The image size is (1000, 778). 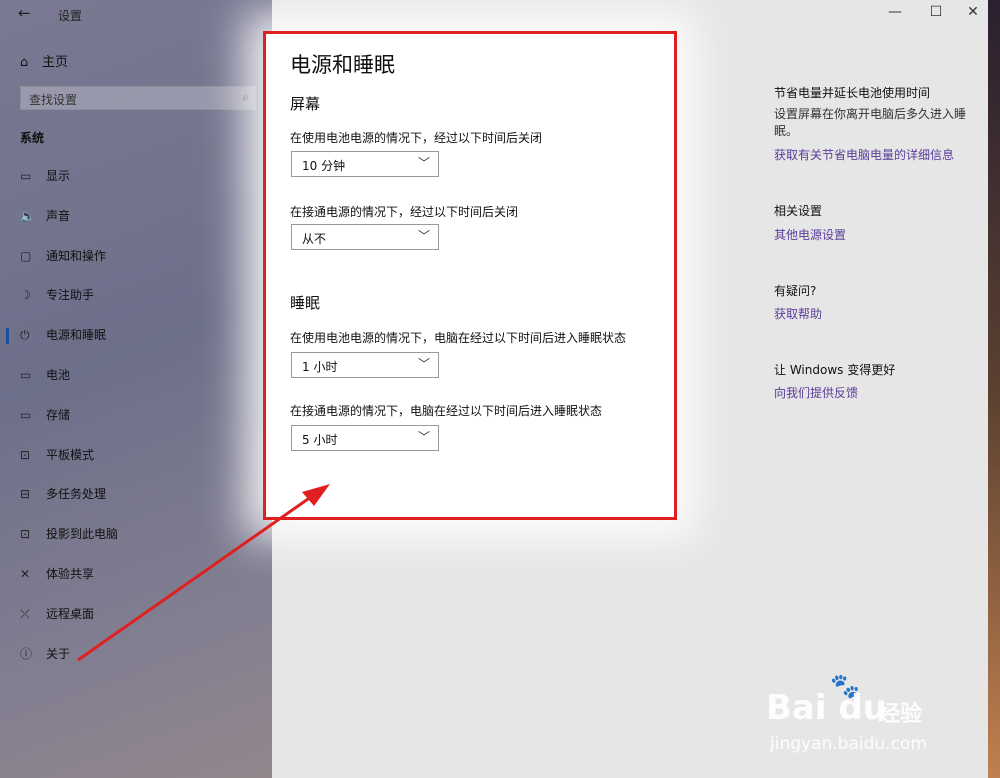 I want to click on annotation-arrow-head, so click(x=316, y=495).